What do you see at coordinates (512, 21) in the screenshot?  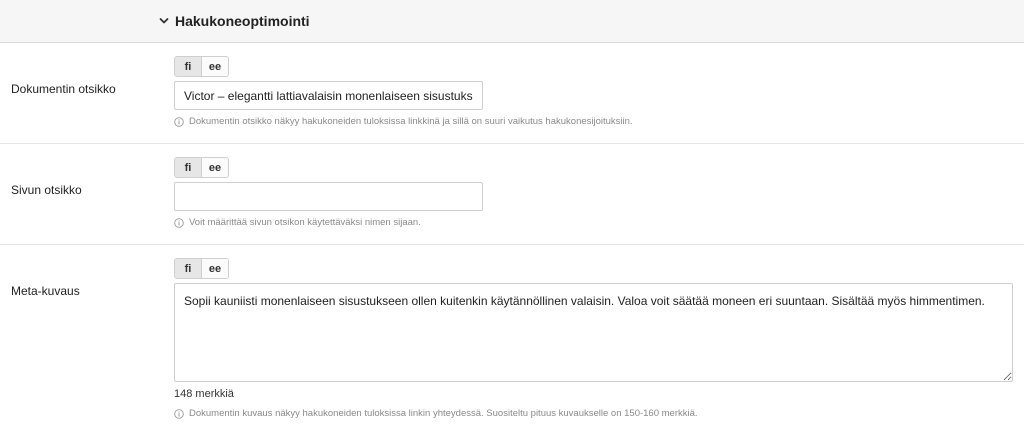 I see `seo-section-header: Hakukoneoptimointi` at bounding box center [512, 21].